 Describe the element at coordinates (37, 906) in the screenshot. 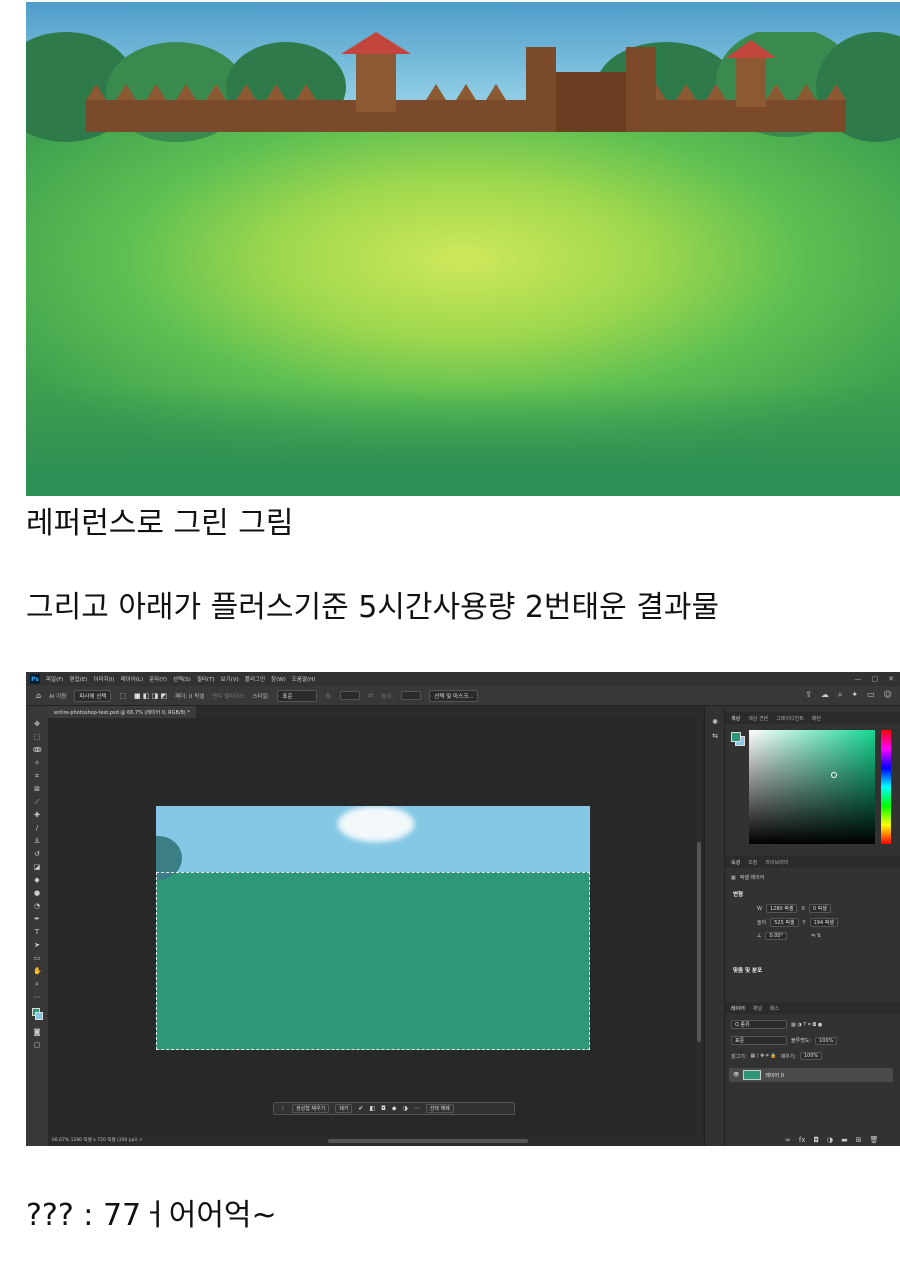

I see `dodge-tool-icon: ◔` at that location.